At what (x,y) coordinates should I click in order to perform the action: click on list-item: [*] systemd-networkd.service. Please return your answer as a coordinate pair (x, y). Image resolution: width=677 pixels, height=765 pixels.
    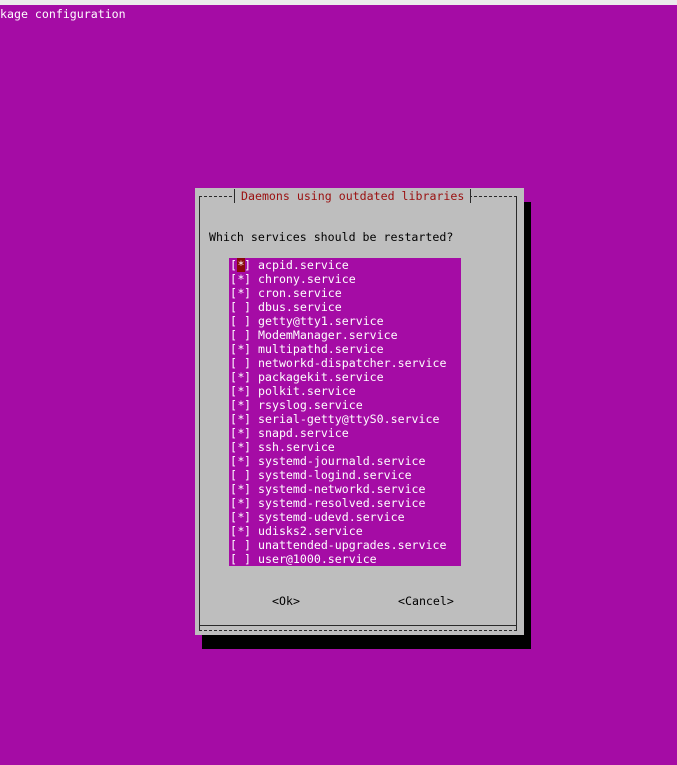
    Looking at the image, I should click on (345, 489).